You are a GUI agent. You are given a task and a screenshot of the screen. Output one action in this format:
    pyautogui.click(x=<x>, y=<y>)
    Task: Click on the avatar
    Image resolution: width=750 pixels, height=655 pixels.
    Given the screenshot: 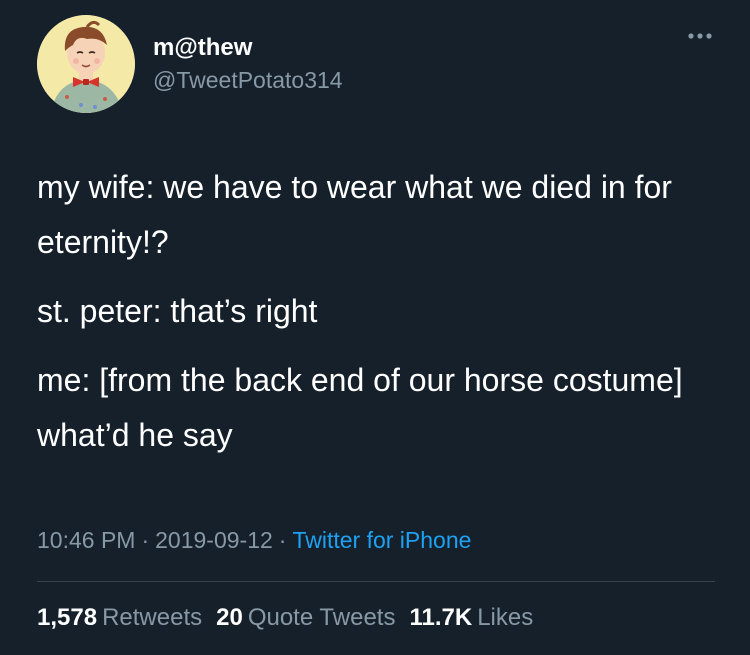 What is the action you would take?
    pyautogui.click(x=86, y=64)
    